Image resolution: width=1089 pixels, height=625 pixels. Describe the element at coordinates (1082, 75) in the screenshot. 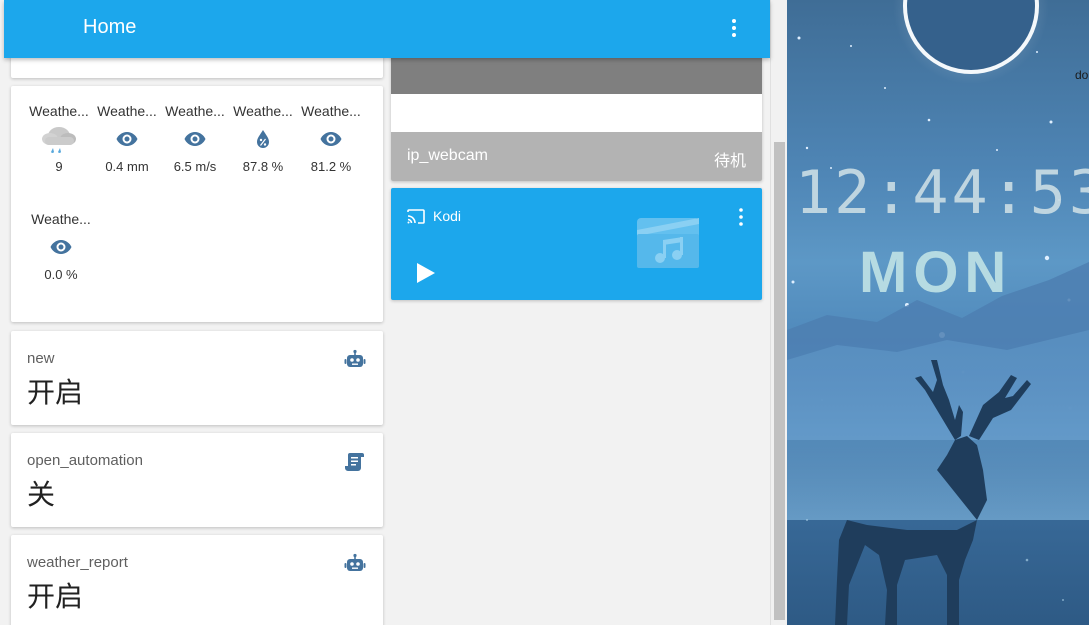

I see `corner-text: do` at that location.